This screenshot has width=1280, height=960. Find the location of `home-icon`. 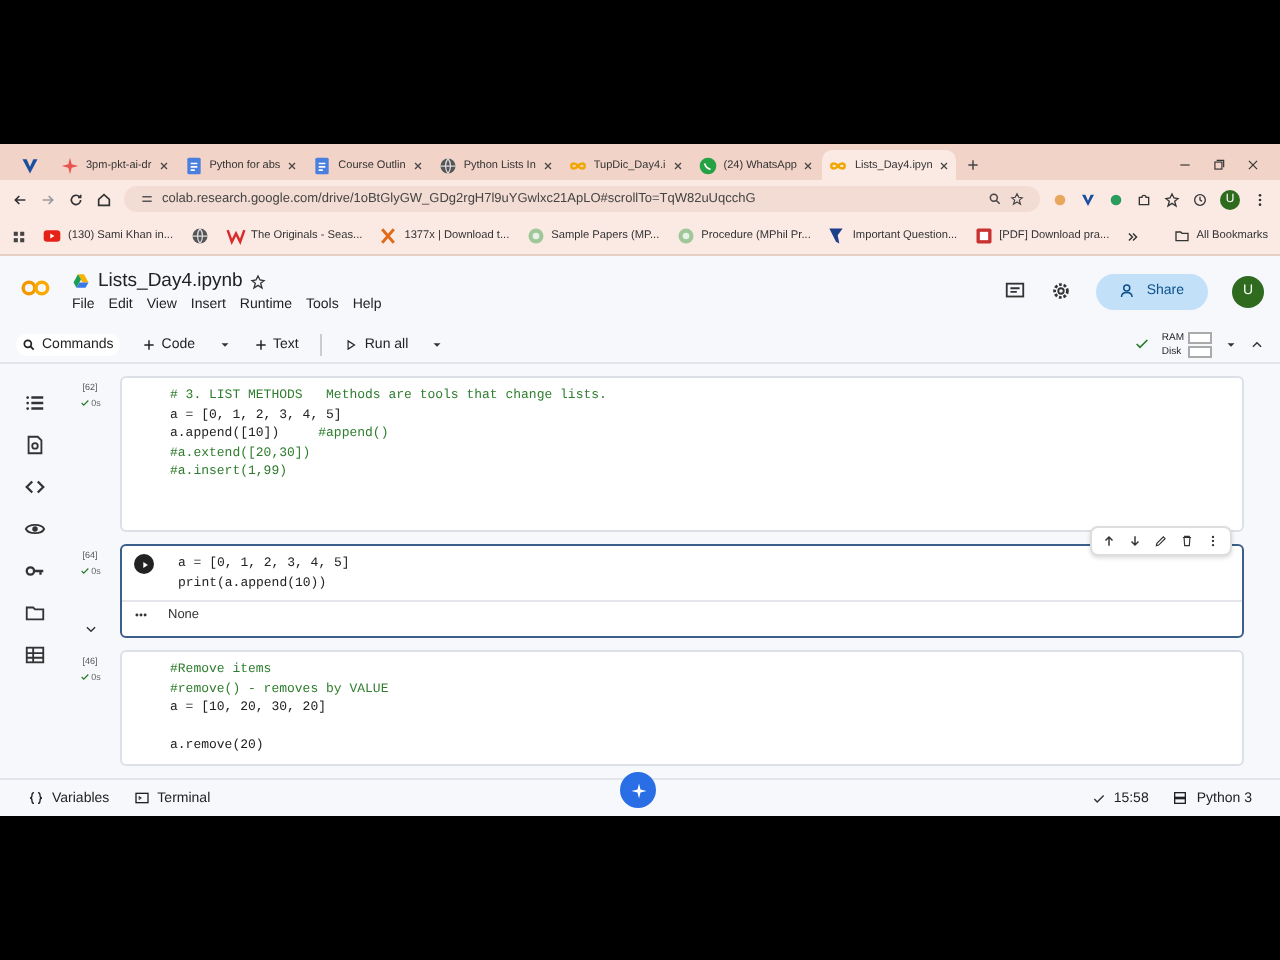

home-icon is located at coordinates (104, 199).